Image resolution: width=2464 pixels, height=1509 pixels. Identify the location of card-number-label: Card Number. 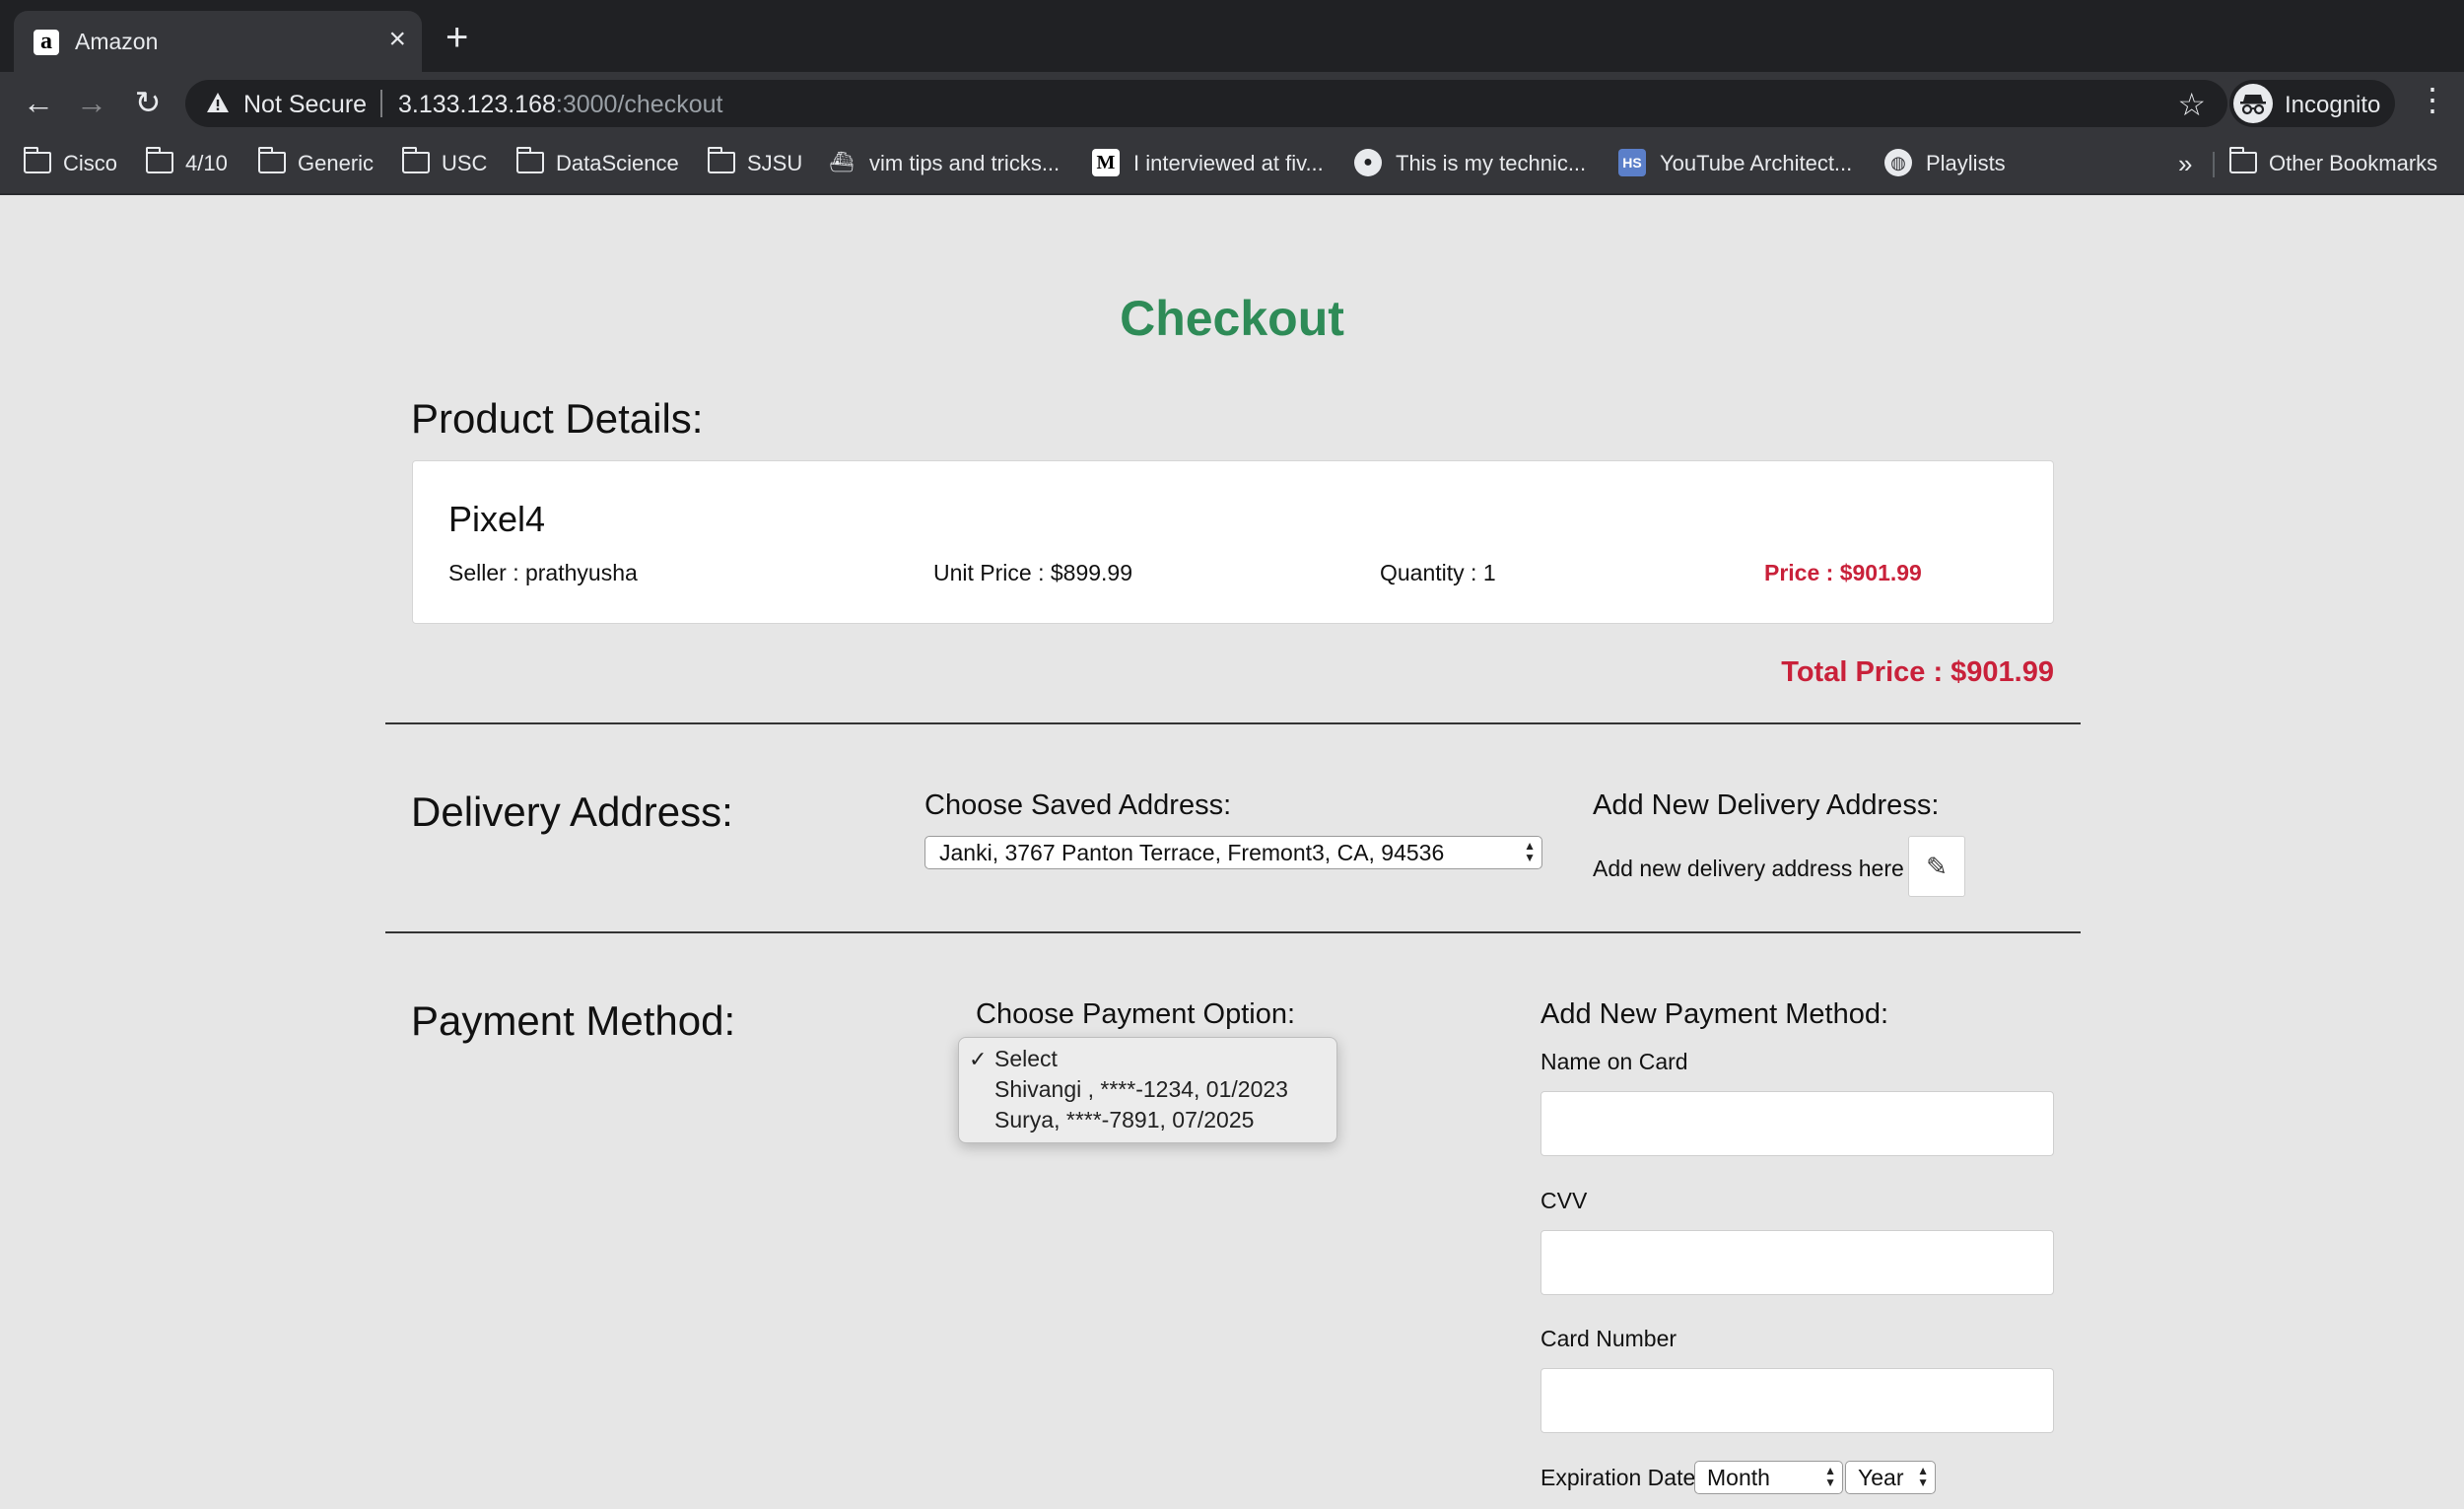
(1608, 1338).